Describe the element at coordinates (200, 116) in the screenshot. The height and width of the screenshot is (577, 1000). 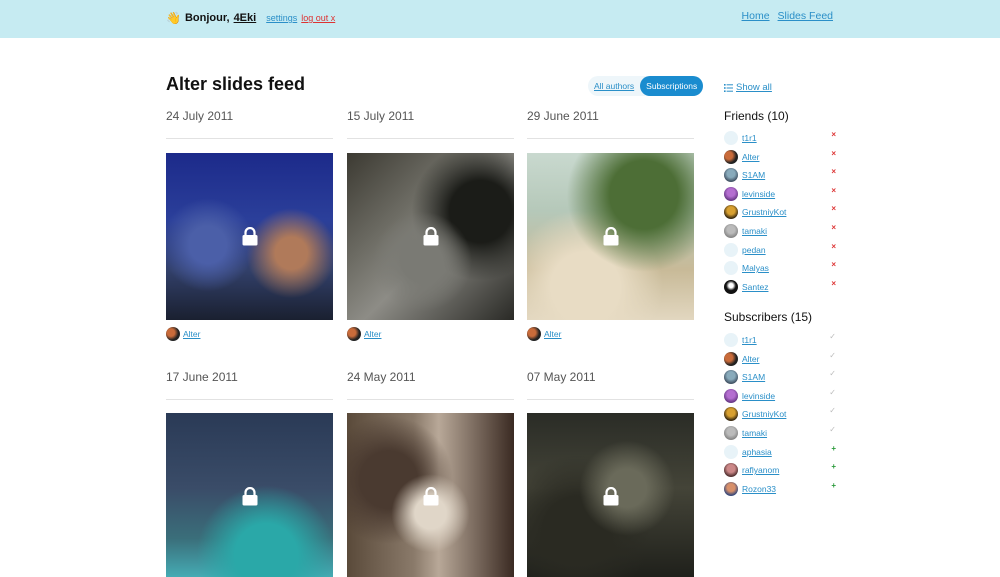
I see `slide-date: 24 July 2011` at that location.